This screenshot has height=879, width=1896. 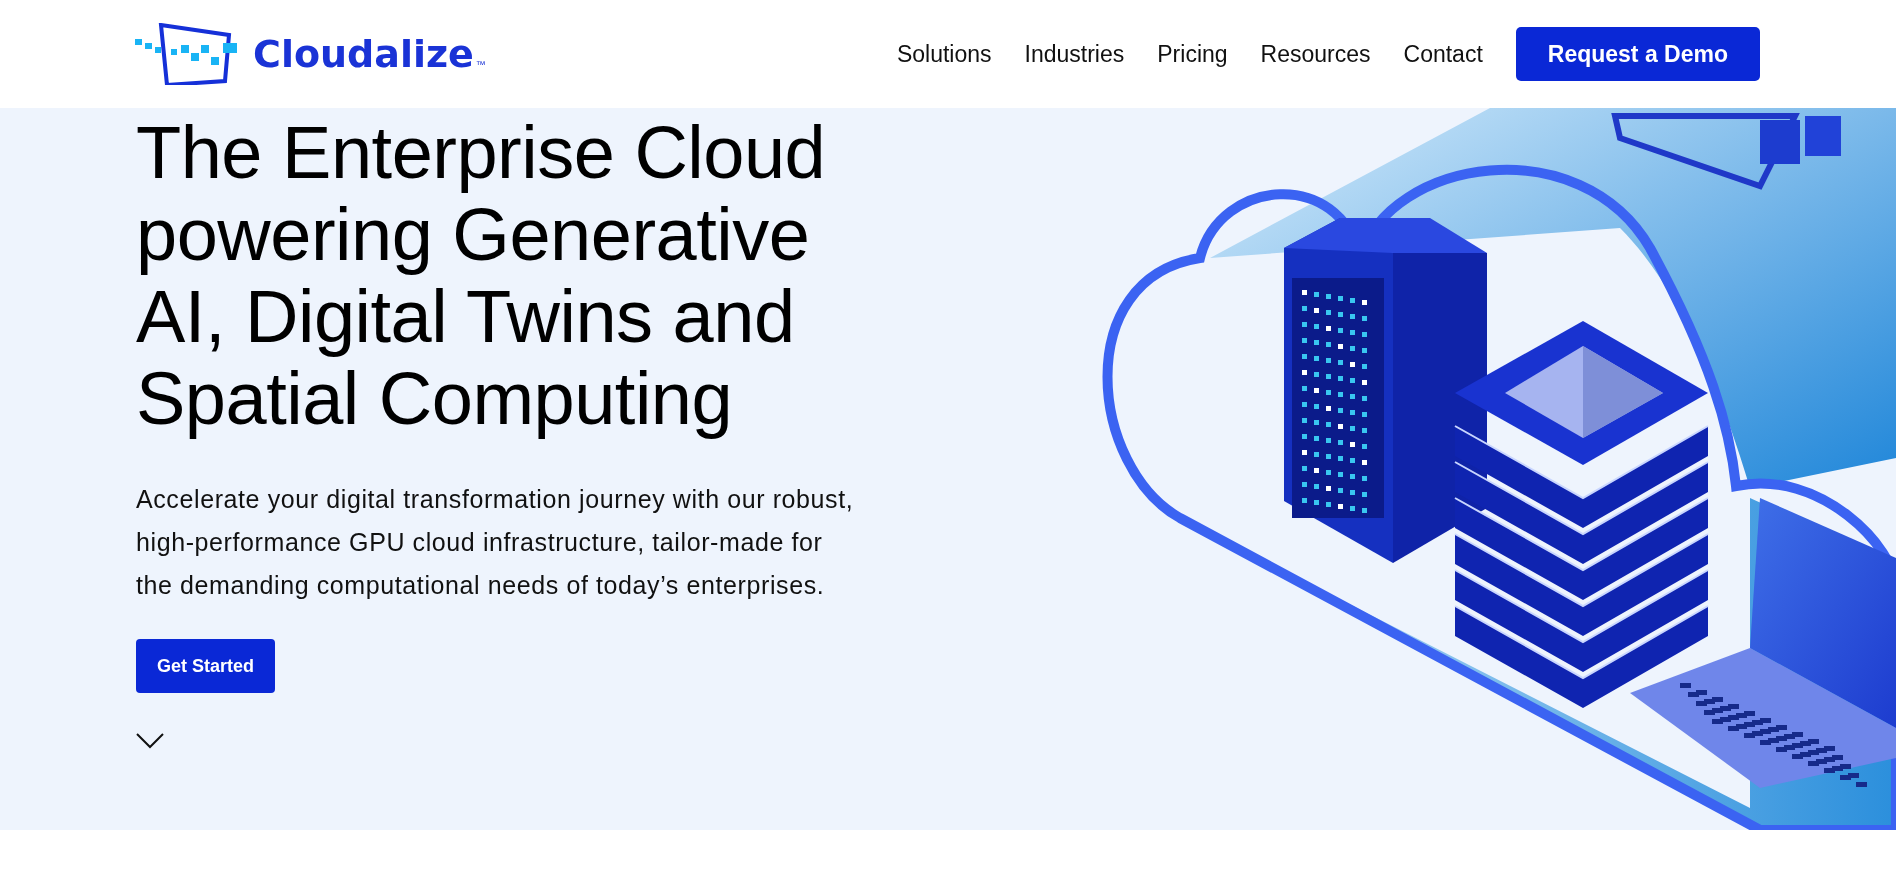 I want to click on nav-link: Pricing, so click(x=1192, y=54).